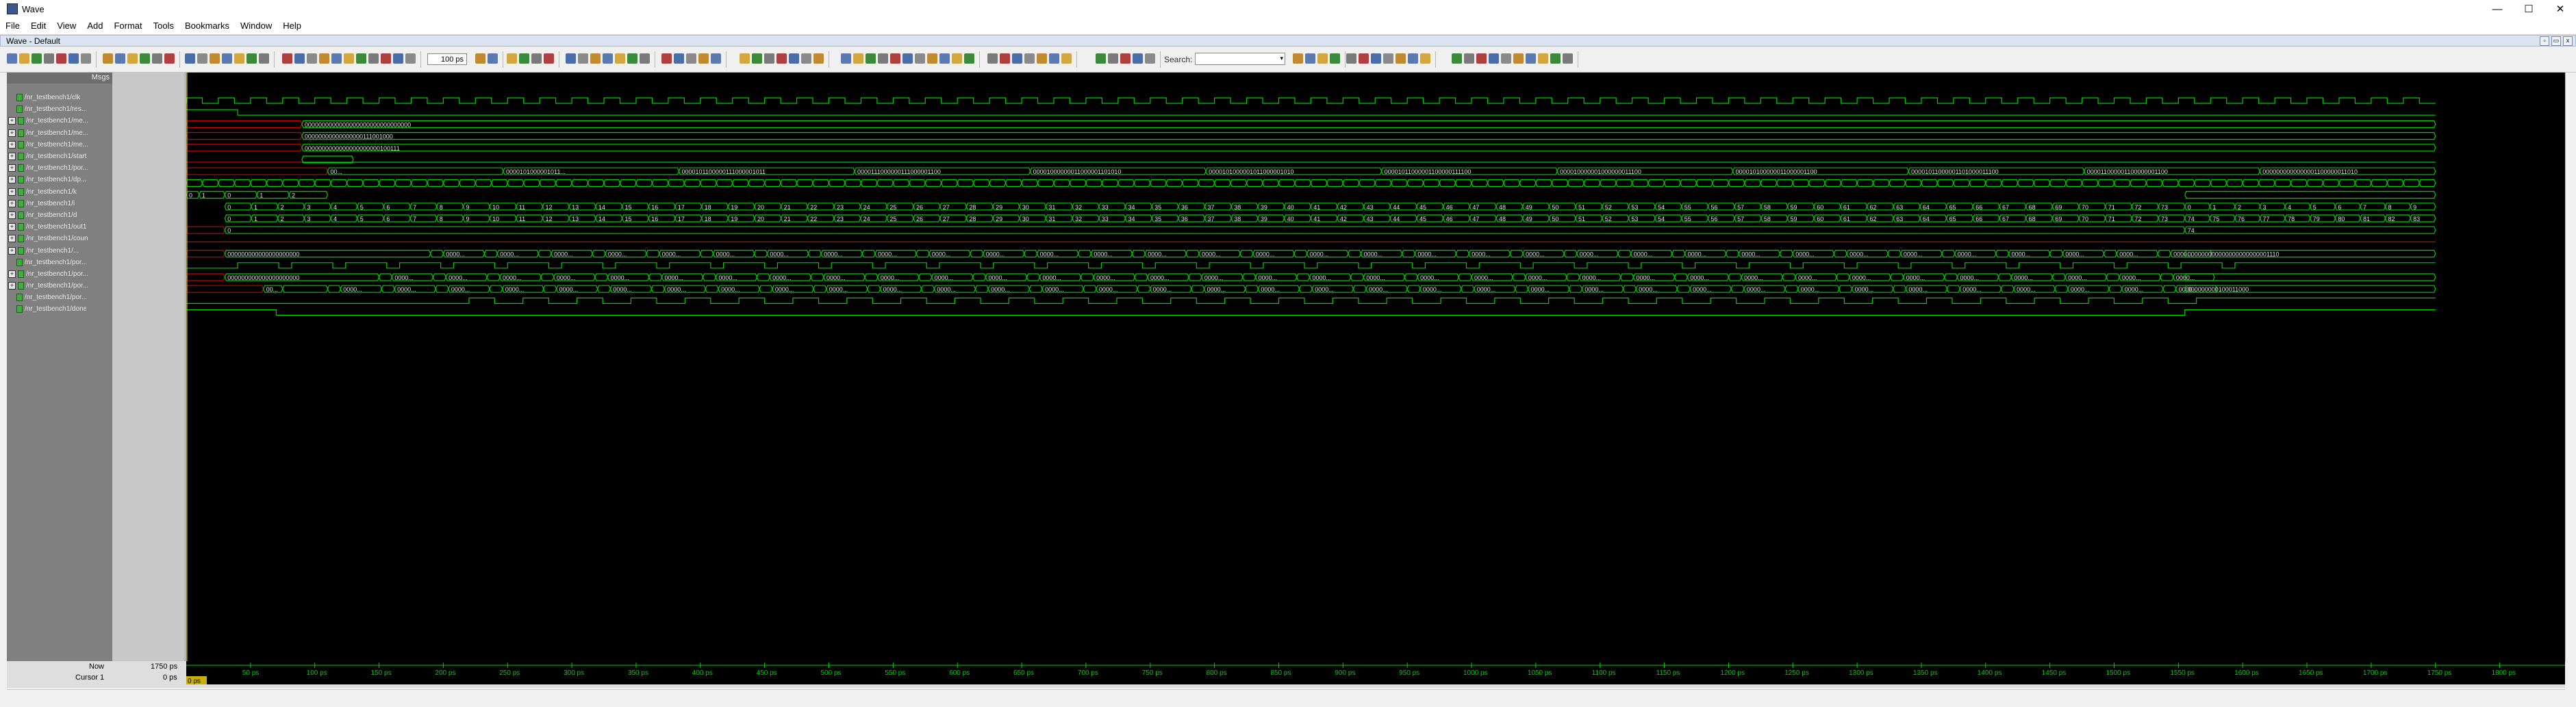 The width and height of the screenshot is (2576, 707). I want to click on restore-icon: ▭, so click(2556, 41).